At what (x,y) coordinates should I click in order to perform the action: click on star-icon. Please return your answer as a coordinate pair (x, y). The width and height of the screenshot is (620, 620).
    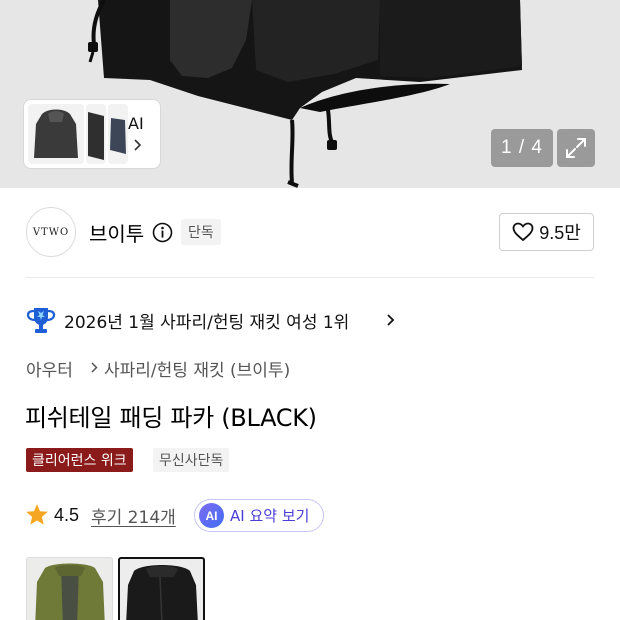
    Looking at the image, I should click on (37, 514).